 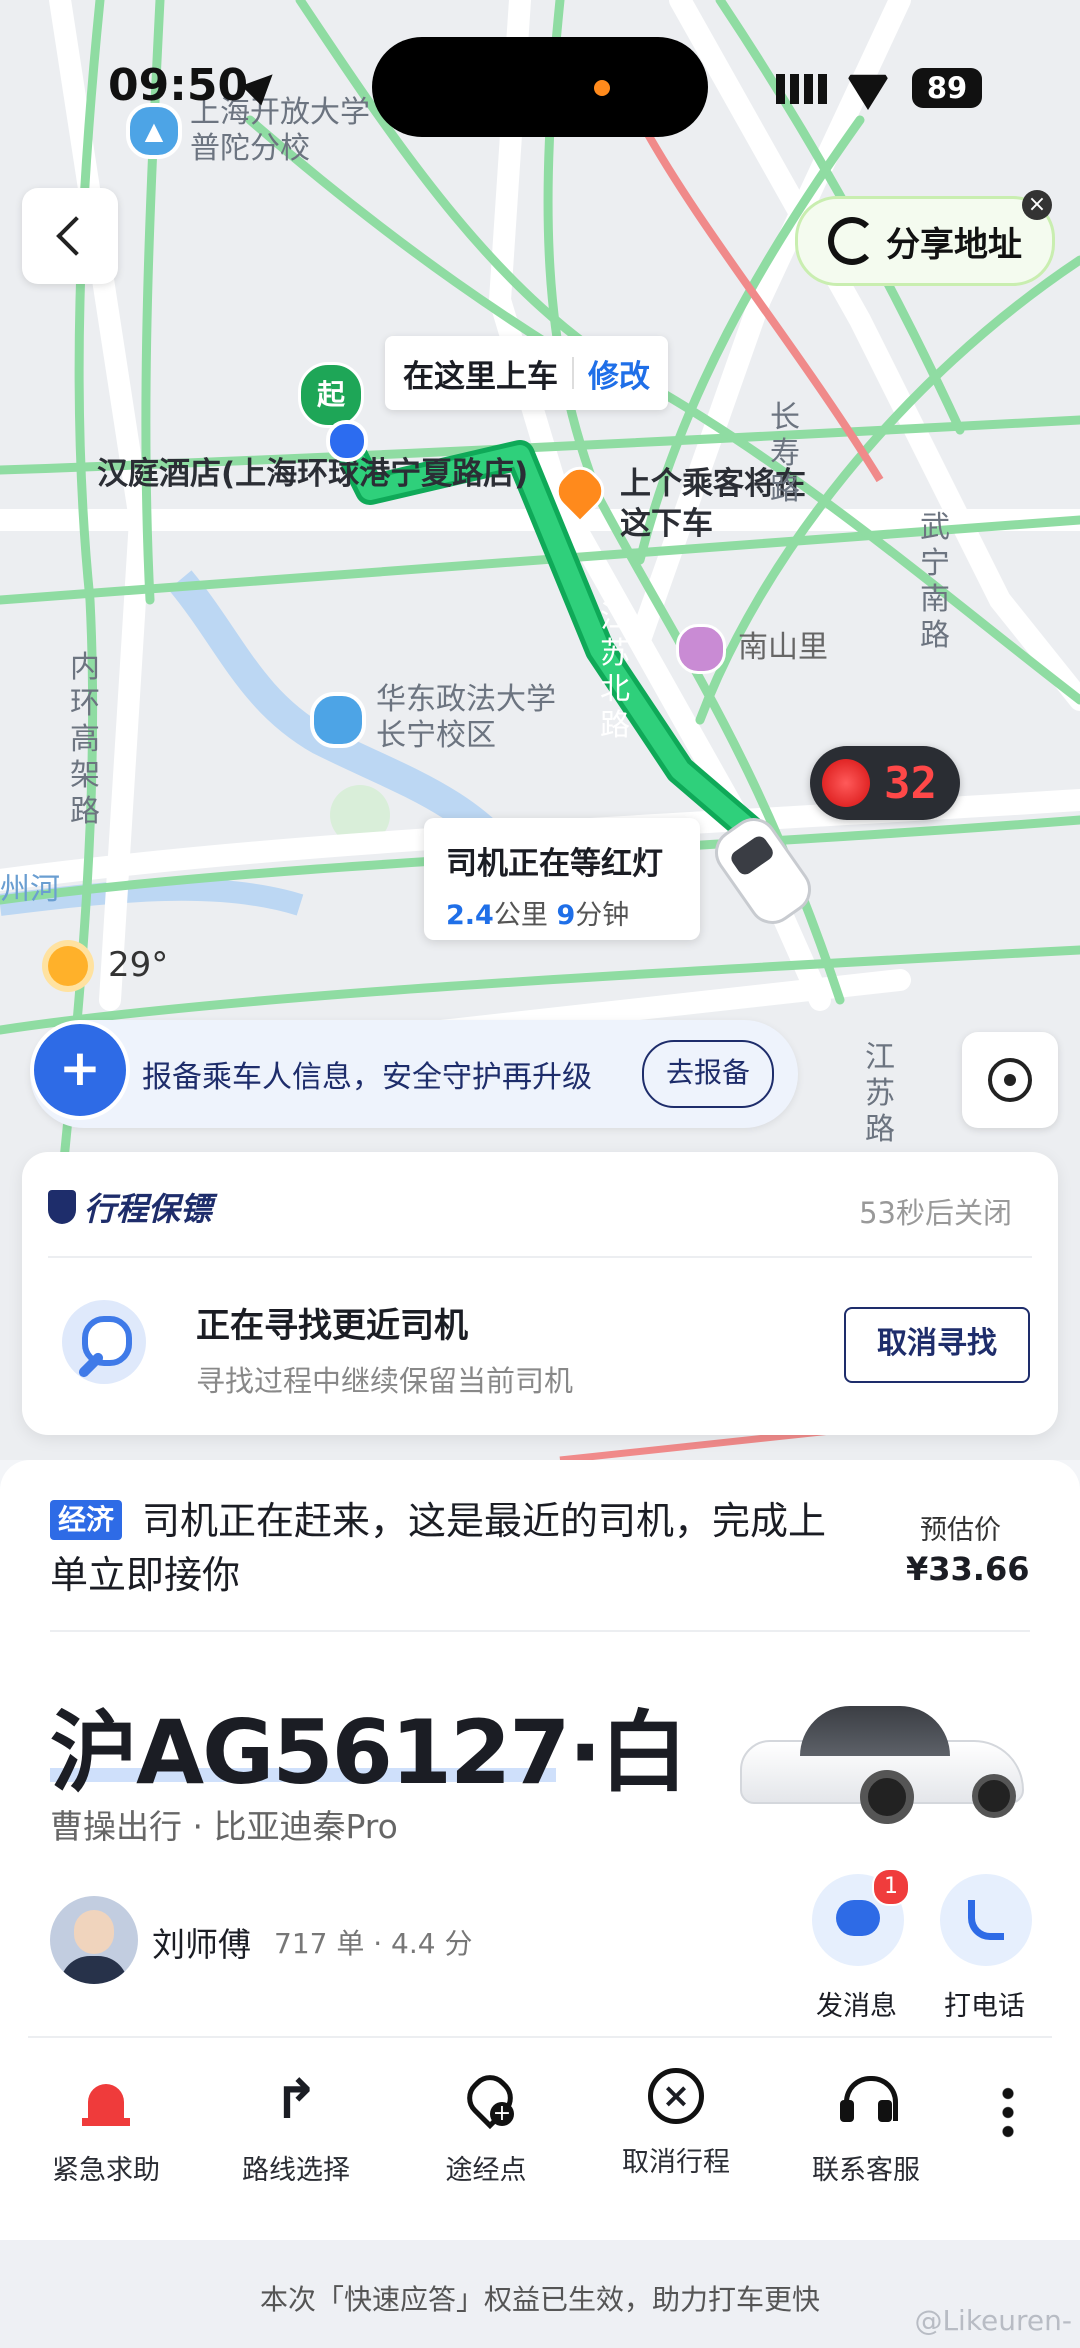 What do you see at coordinates (347, 441) in the screenshot?
I see `pickup-dot` at bounding box center [347, 441].